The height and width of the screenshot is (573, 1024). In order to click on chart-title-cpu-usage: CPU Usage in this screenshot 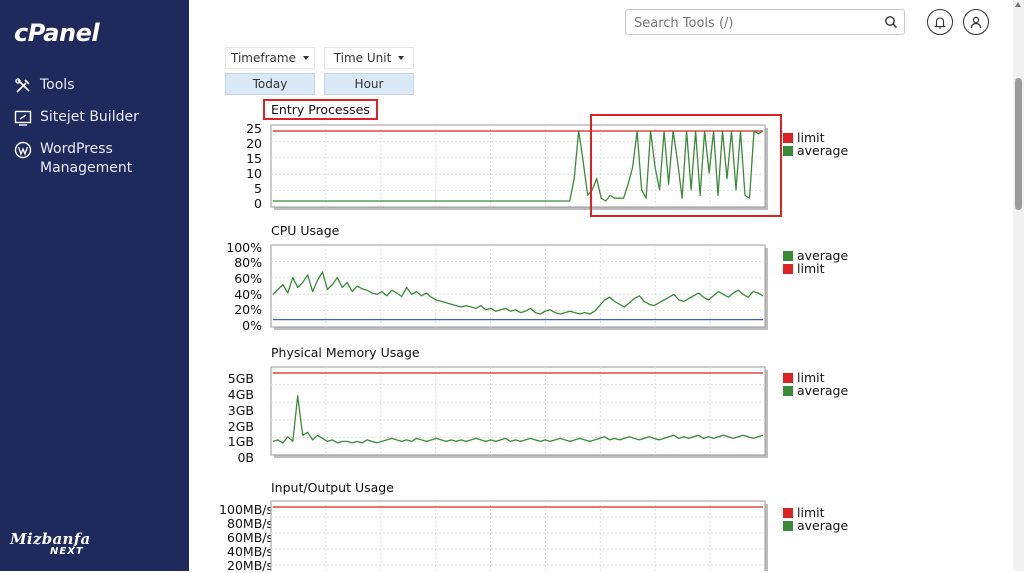, I will do `click(305, 230)`.